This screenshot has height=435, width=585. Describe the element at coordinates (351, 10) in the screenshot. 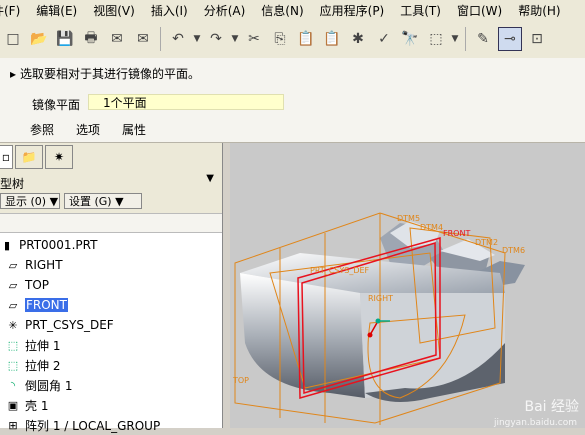

I see `menu-applications: 应用程序(P)` at that location.